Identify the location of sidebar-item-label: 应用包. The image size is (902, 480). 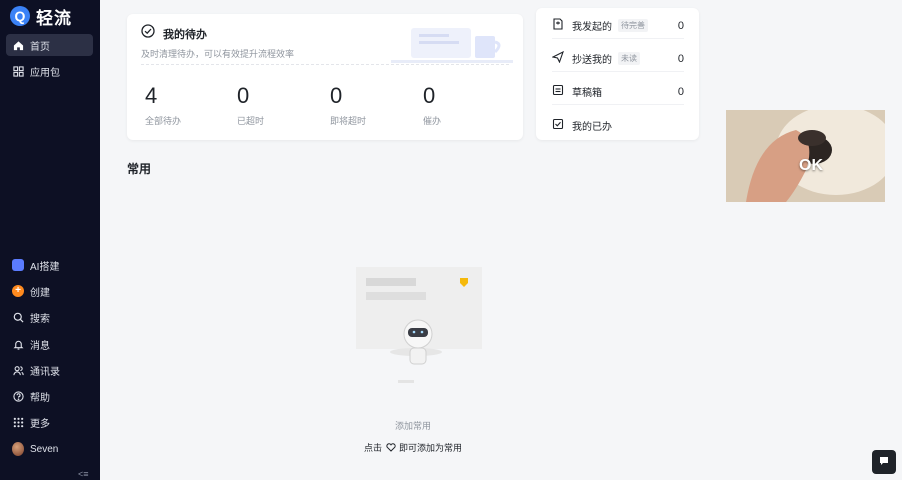
(45, 73).